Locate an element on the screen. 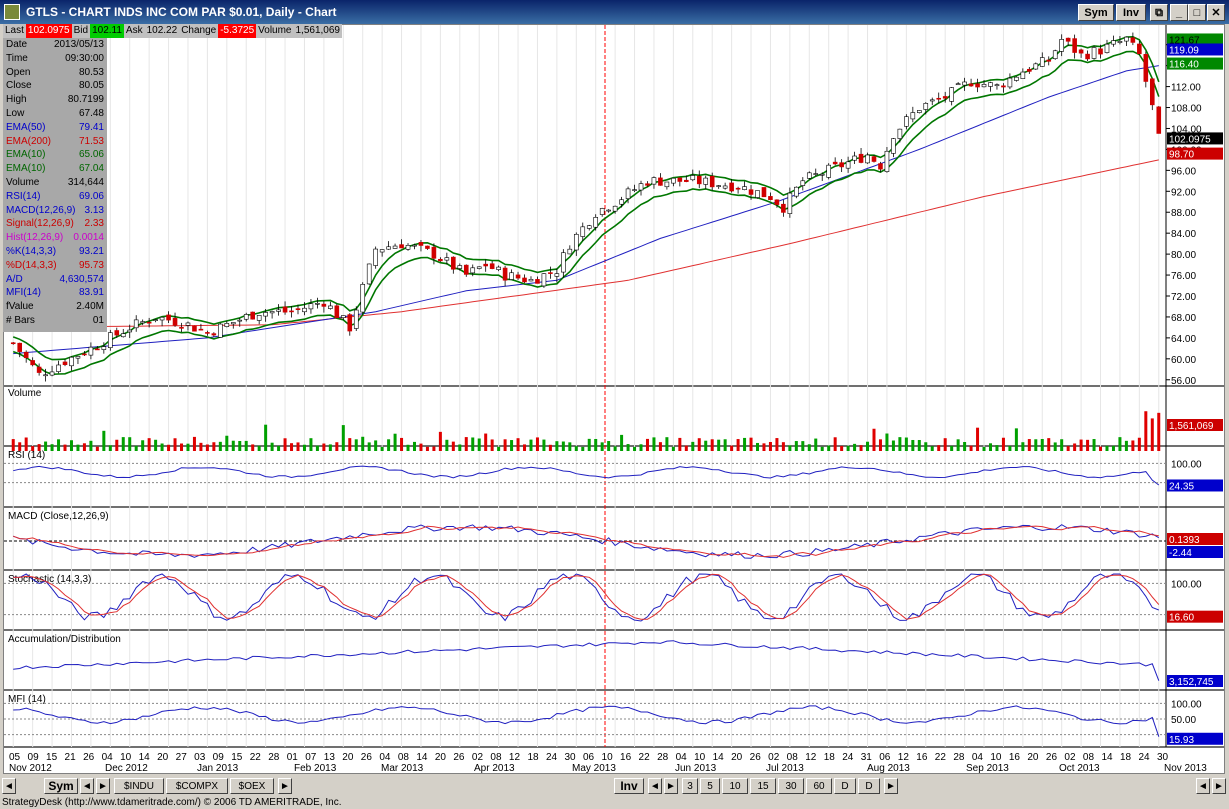 Image resolution: width=1229 pixels, height=809 pixels. scroll-right-icon: ► is located at coordinates (285, 786).